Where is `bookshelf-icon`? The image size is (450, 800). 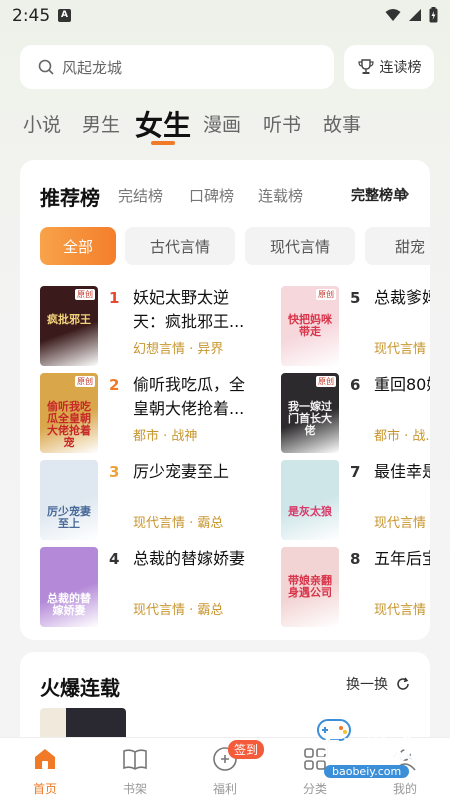
bookshelf-icon is located at coordinates (135, 759).